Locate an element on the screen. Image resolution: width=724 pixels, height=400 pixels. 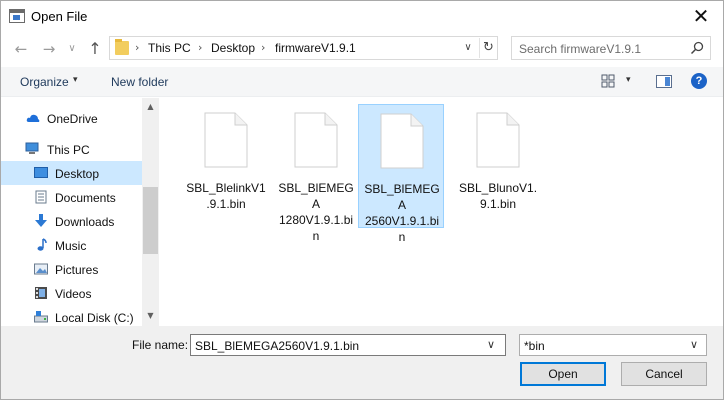
file-type-select: *bin ∨ is located at coordinates (613, 345).